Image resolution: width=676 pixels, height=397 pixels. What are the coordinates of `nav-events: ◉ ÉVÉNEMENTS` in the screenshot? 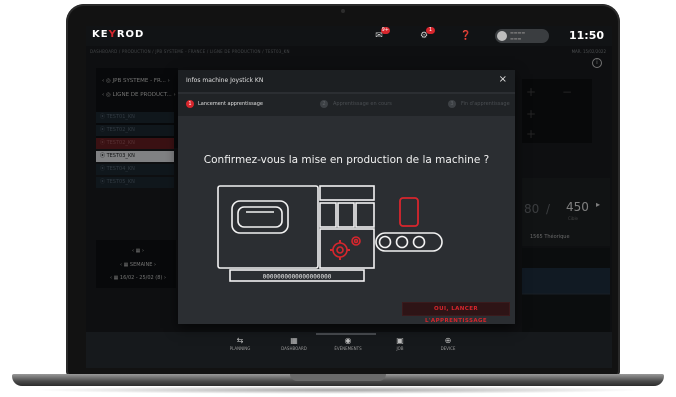 It's located at (348, 343).